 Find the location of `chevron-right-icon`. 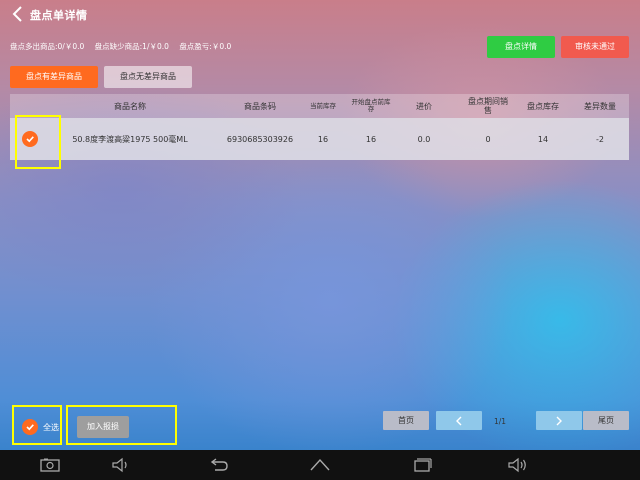

chevron-right-icon is located at coordinates (559, 420).